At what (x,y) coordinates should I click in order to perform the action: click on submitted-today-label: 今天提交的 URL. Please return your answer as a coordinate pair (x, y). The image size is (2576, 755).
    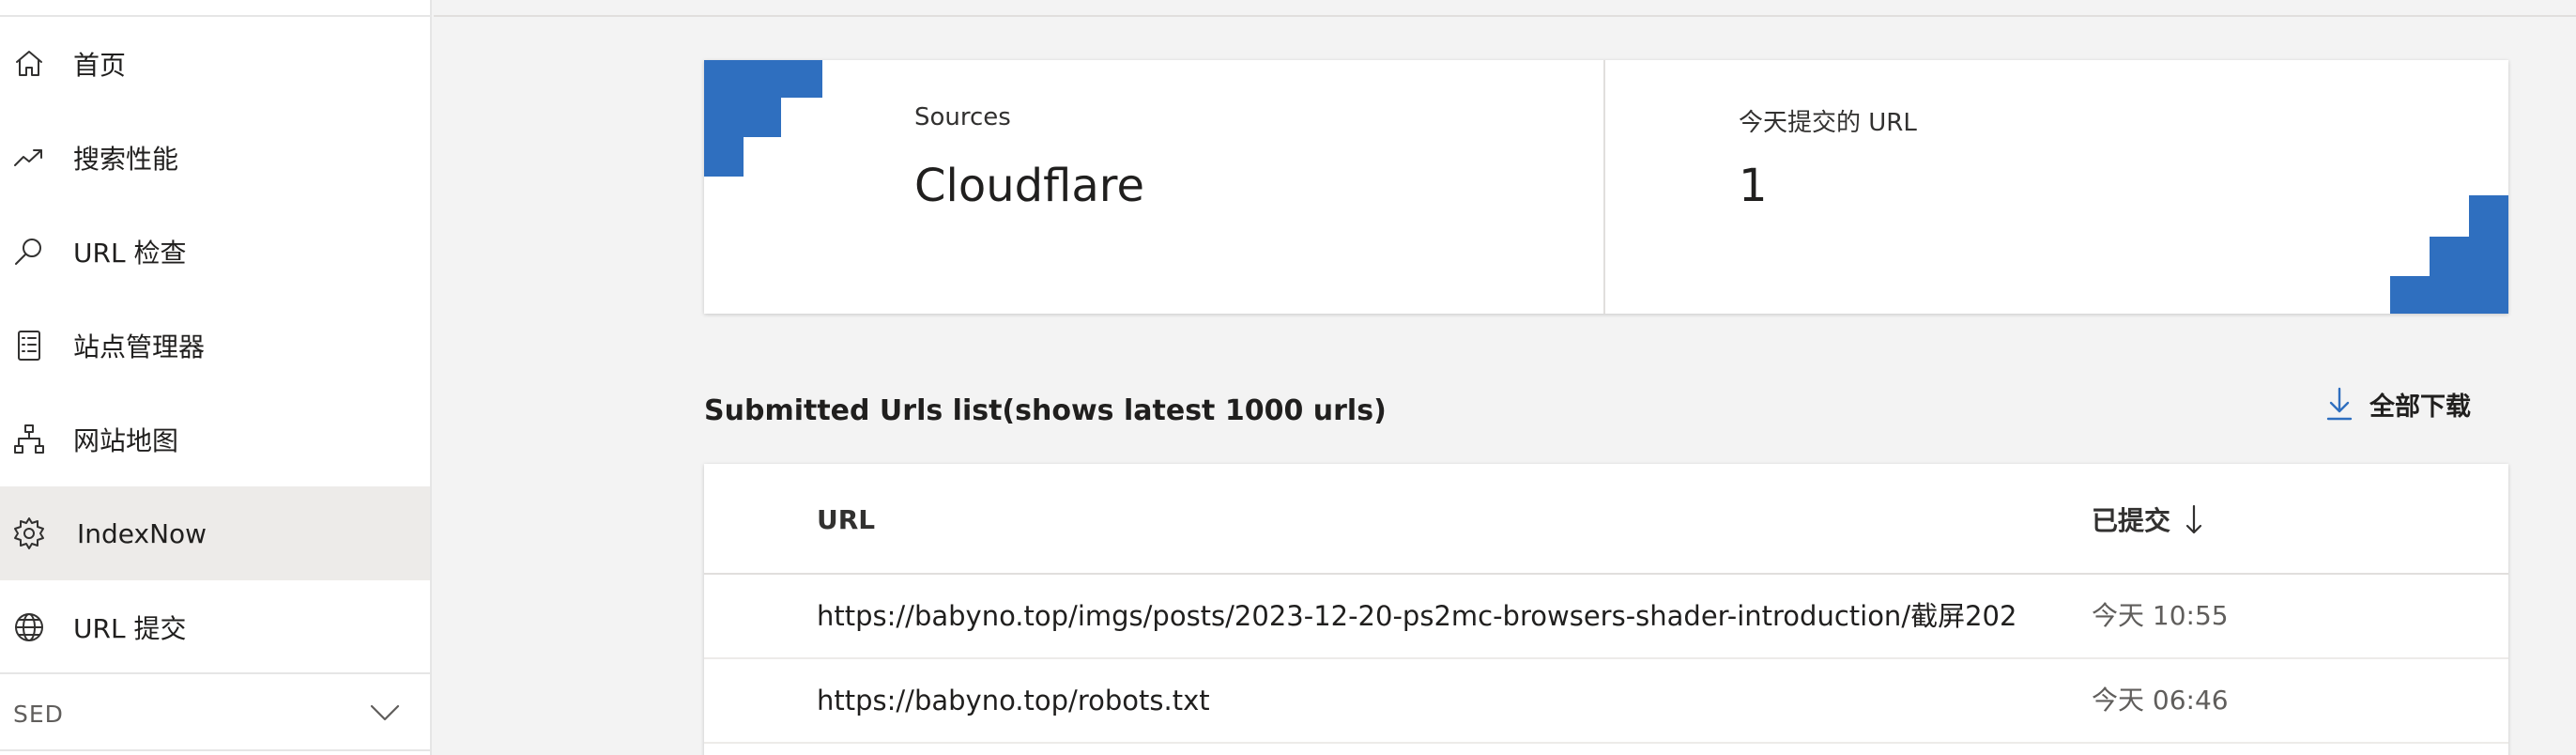
    Looking at the image, I should click on (1828, 123).